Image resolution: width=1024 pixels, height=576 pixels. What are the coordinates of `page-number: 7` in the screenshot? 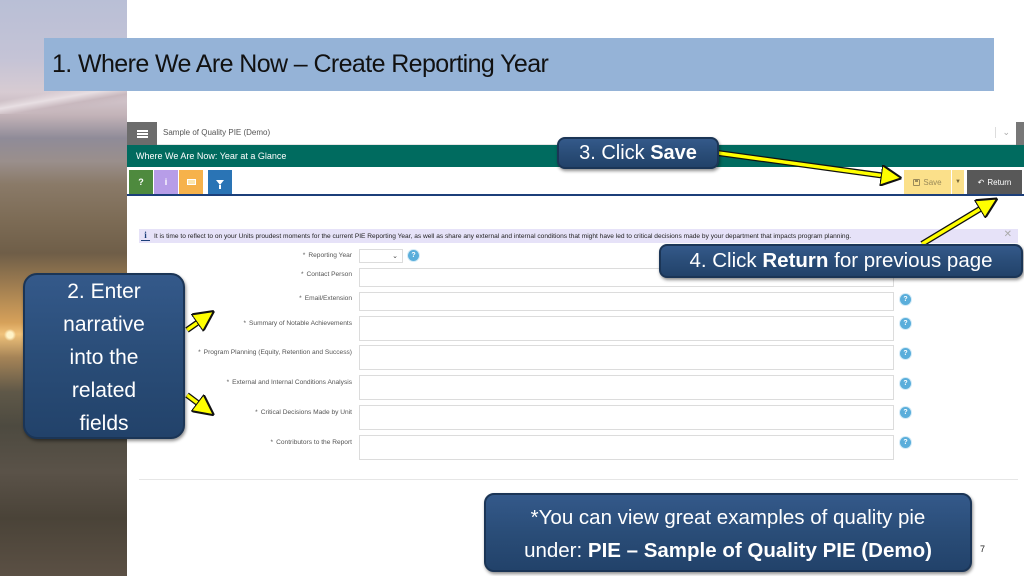 It's located at (983, 549).